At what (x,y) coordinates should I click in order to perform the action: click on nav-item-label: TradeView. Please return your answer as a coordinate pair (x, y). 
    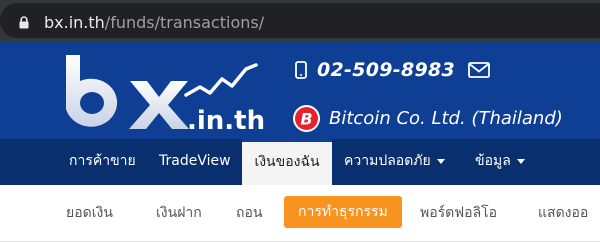
    Looking at the image, I should click on (195, 161).